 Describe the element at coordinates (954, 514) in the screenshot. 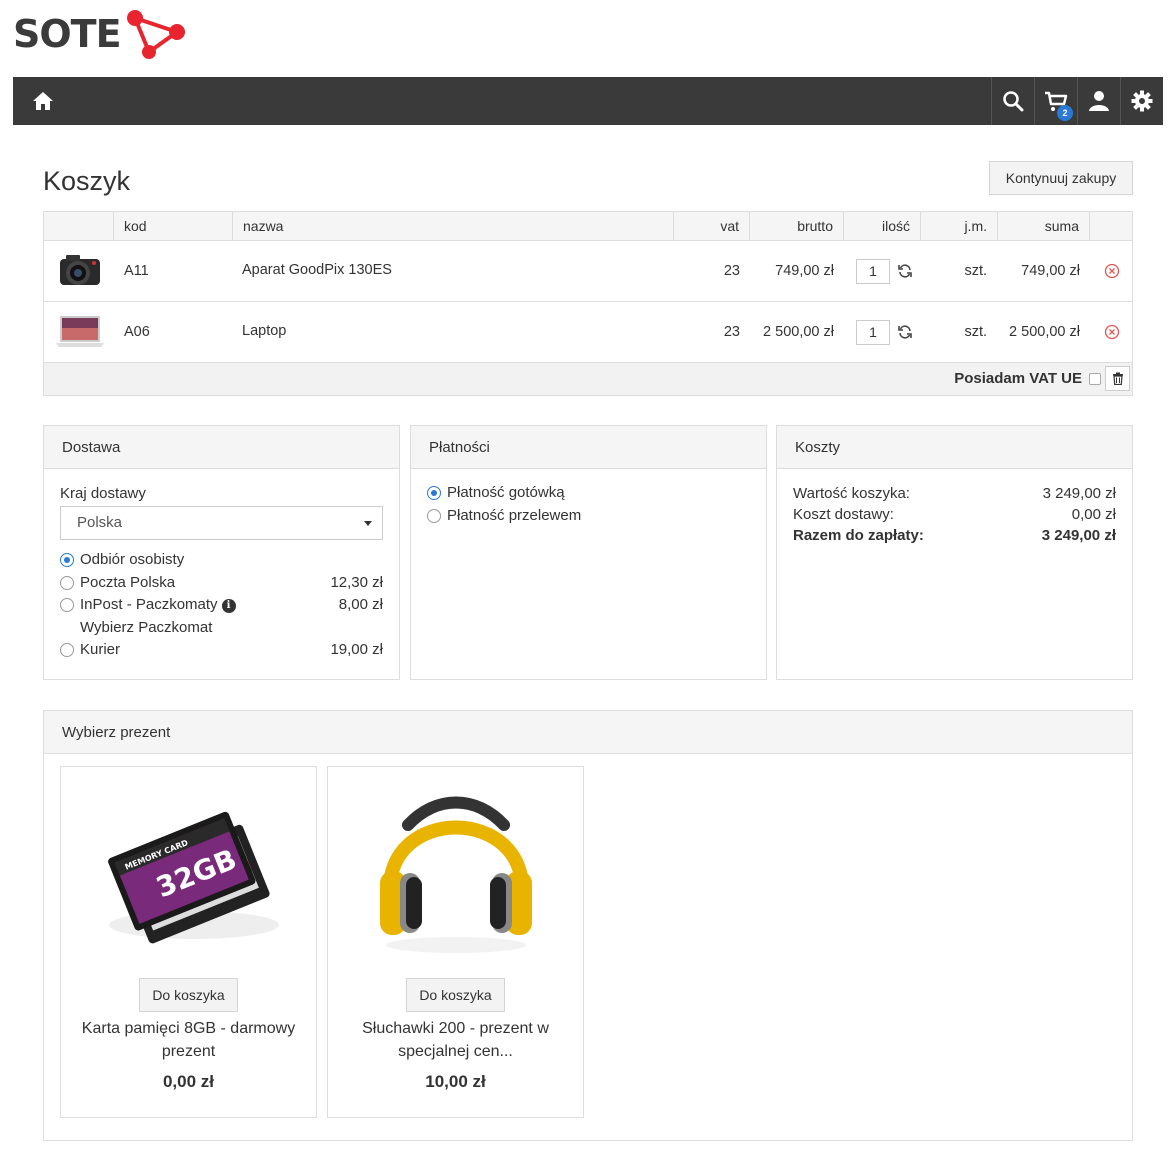

I see `shipping-cost-row: Koszt dostawy: 0,00 zł` at that location.